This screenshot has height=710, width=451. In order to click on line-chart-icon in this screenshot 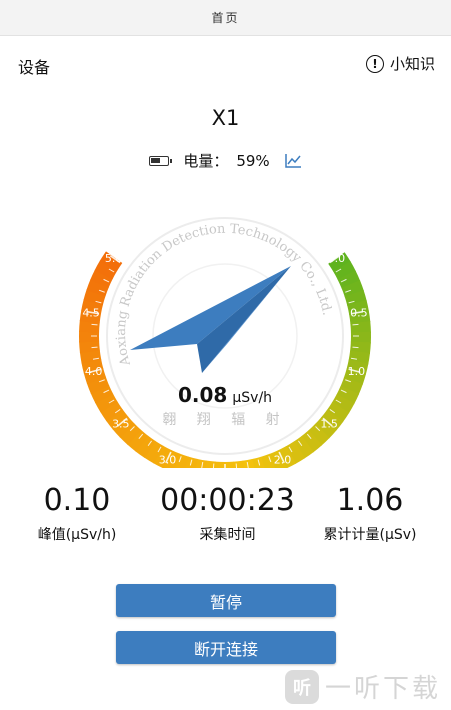, I will do `click(293, 161)`.